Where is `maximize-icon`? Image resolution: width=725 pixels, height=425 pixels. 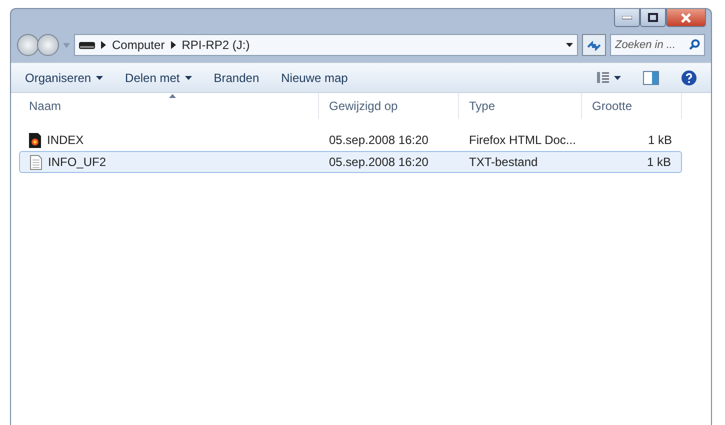 maximize-icon is located at coordinates (653, 17).